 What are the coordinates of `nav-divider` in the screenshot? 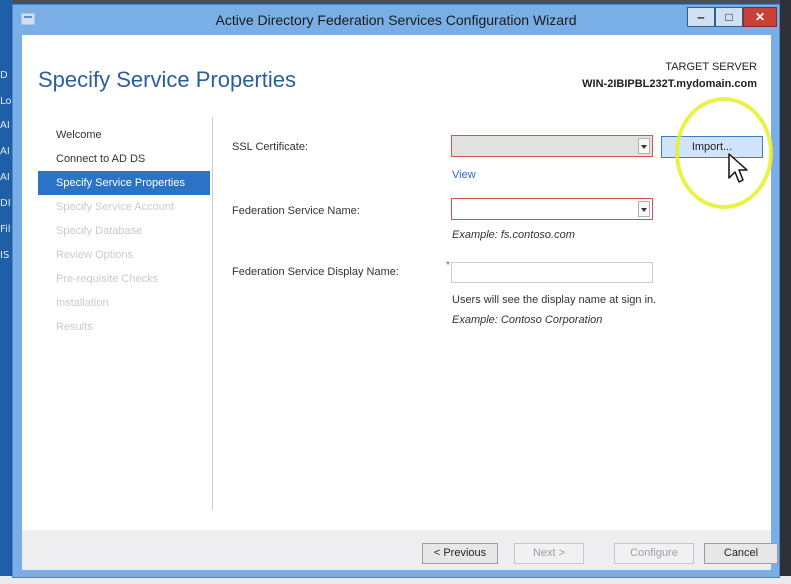 It's located at (212, 313).